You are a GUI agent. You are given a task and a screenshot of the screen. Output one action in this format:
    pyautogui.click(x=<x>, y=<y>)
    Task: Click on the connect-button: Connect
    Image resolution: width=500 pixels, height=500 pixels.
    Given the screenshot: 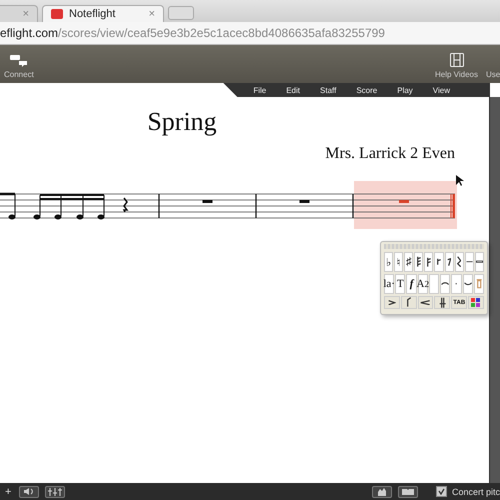 What is the action you would take?
    pyautogui.click(x=19, y=67)
    